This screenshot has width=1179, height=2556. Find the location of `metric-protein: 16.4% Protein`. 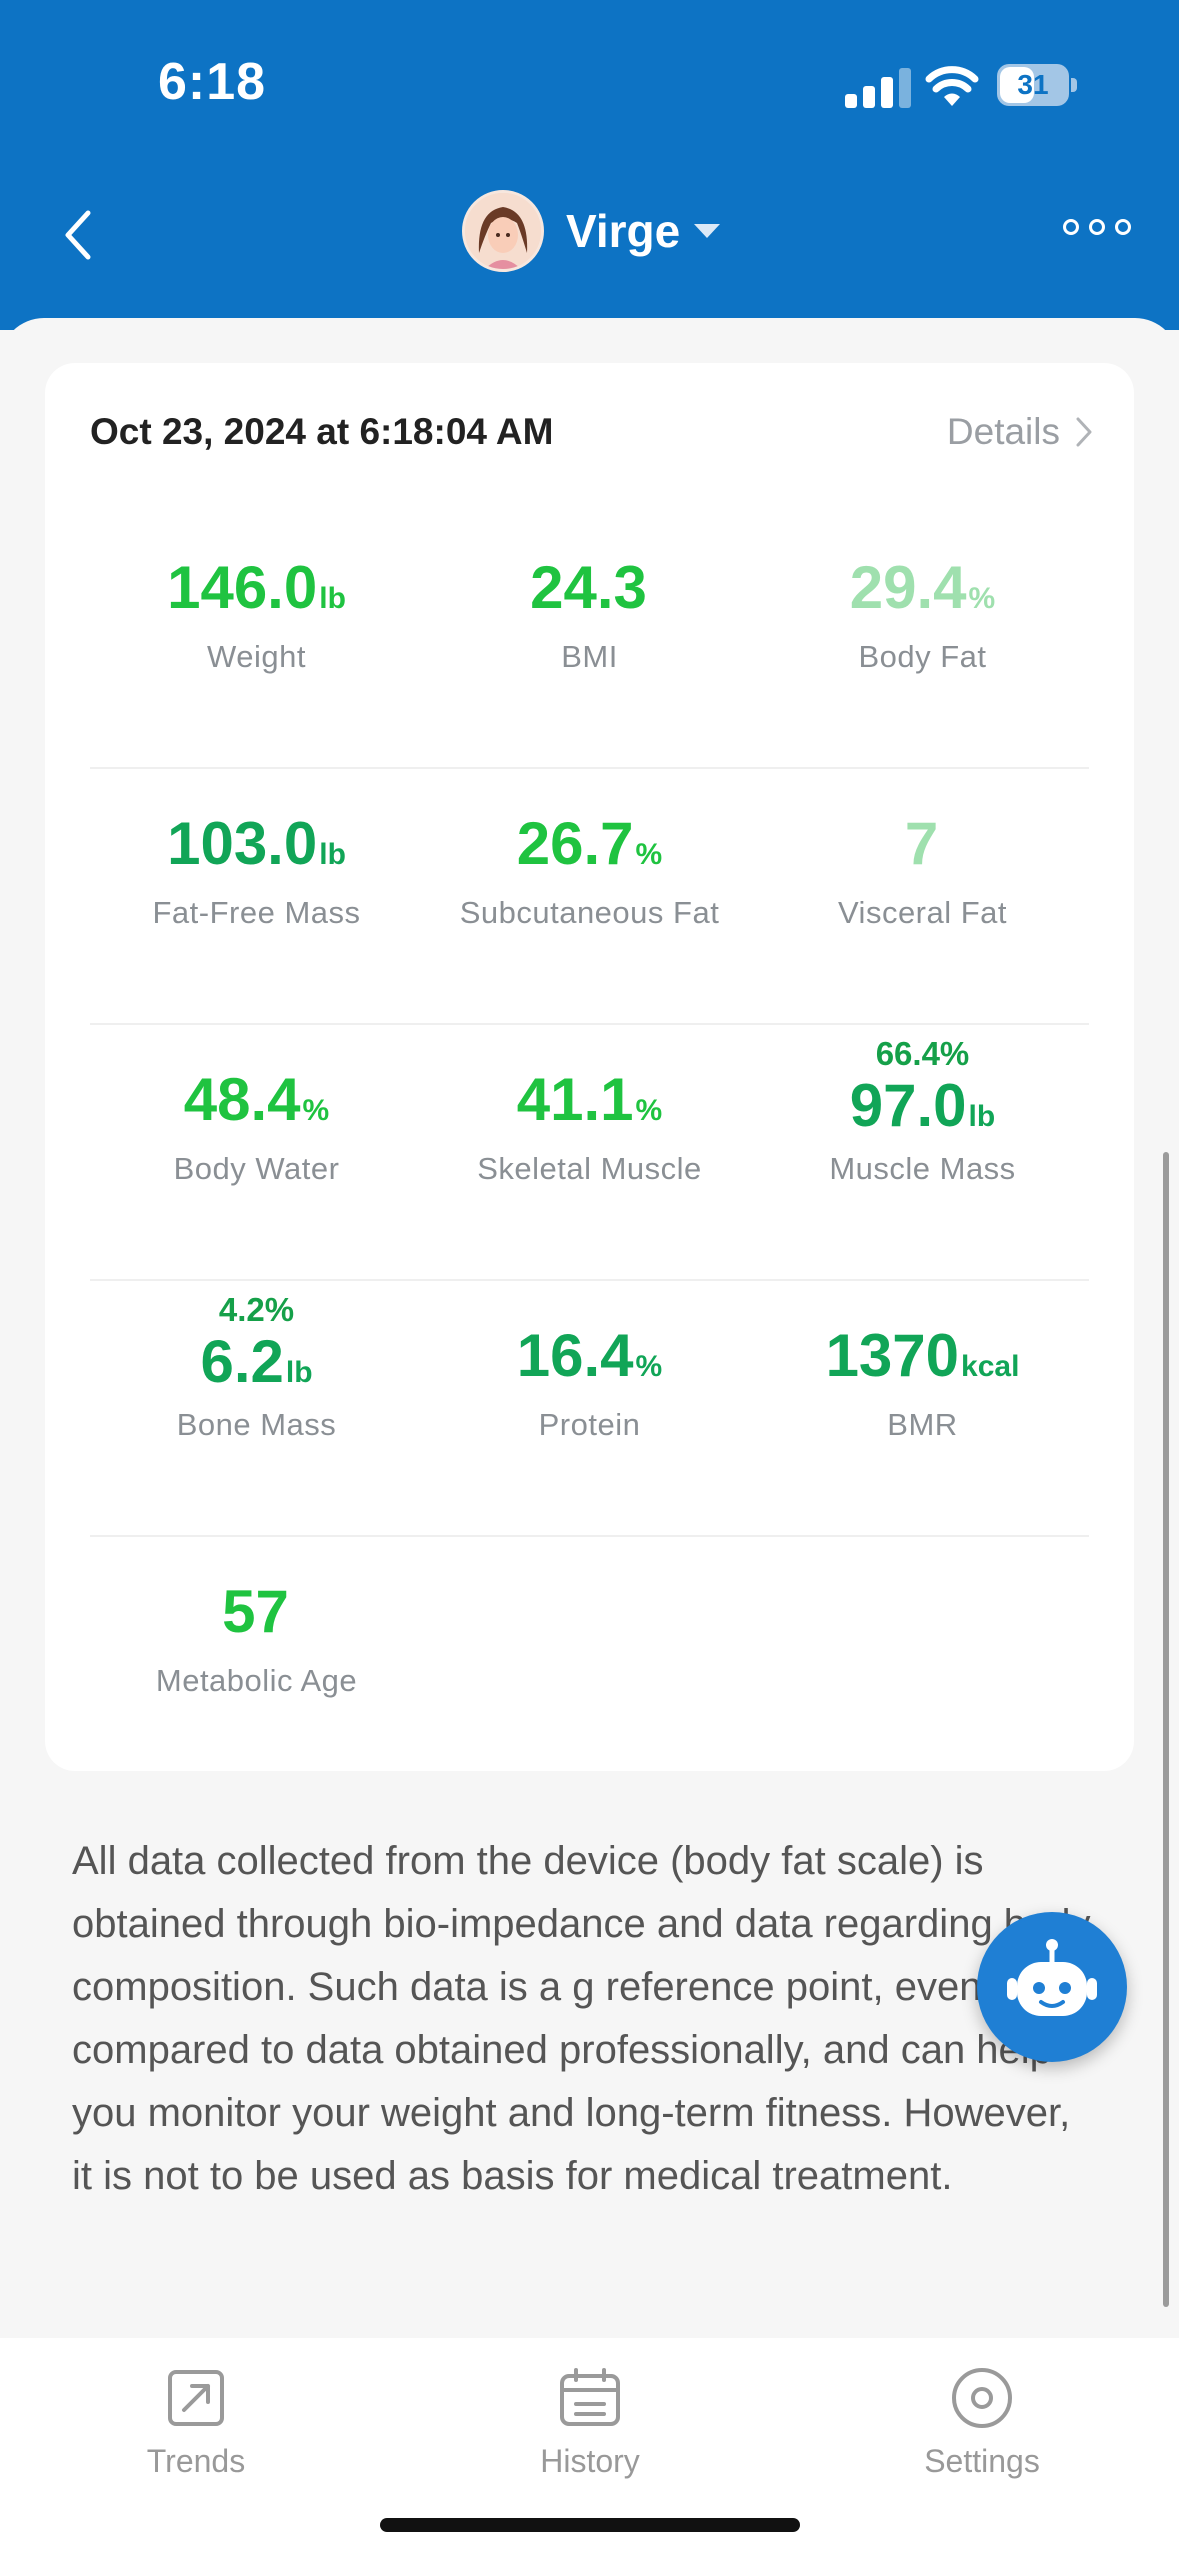

metric-protein: 16.4% Protein is located at coordinates (589, 1408).